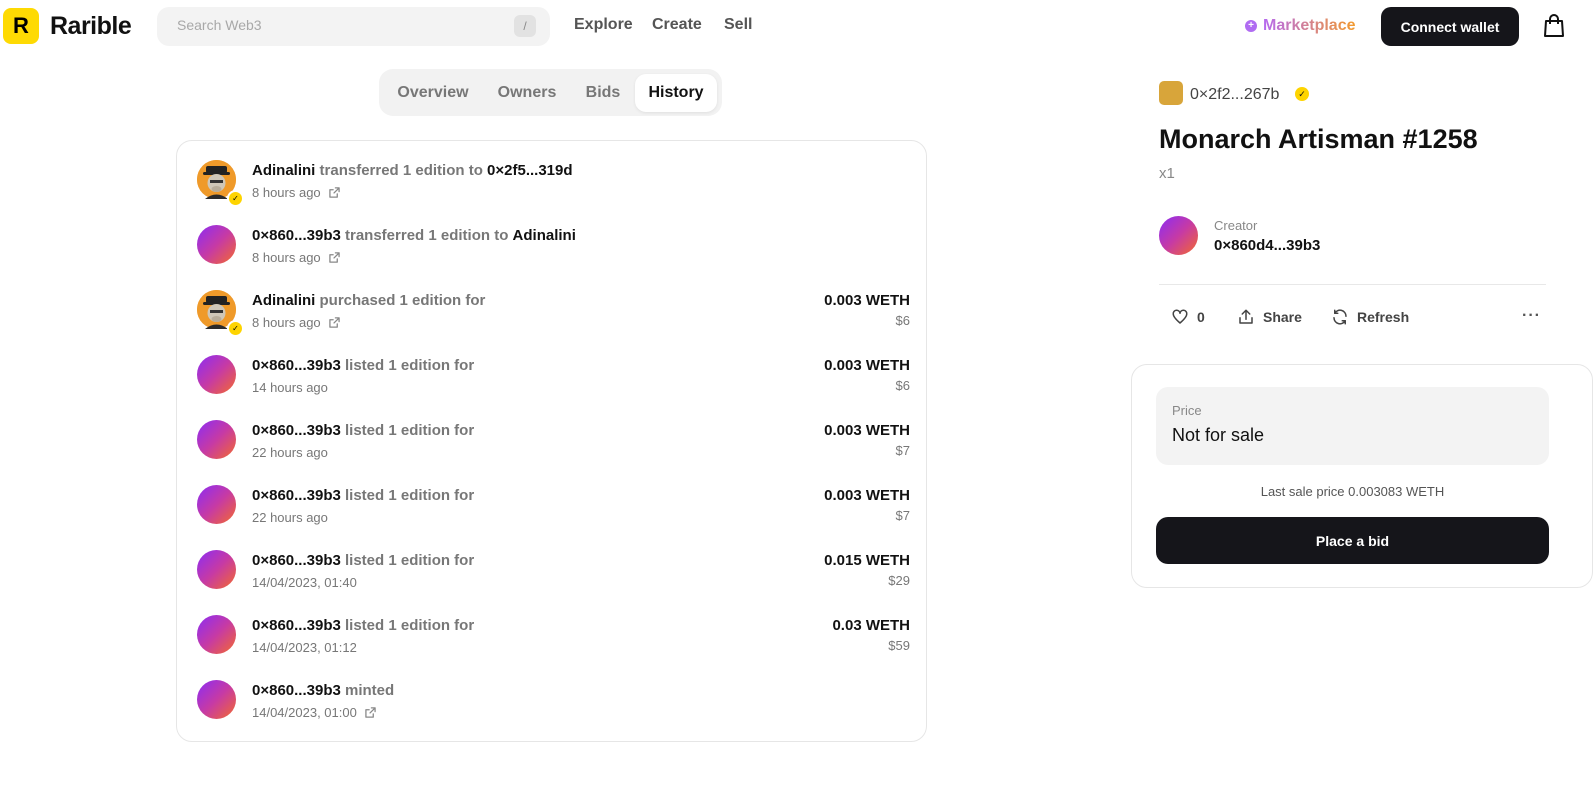 This screenshot has height=787, width=1595. Describe the element at coordinates (1236, 225) in the screenshot. I see `creator-label: Creator` at that location.